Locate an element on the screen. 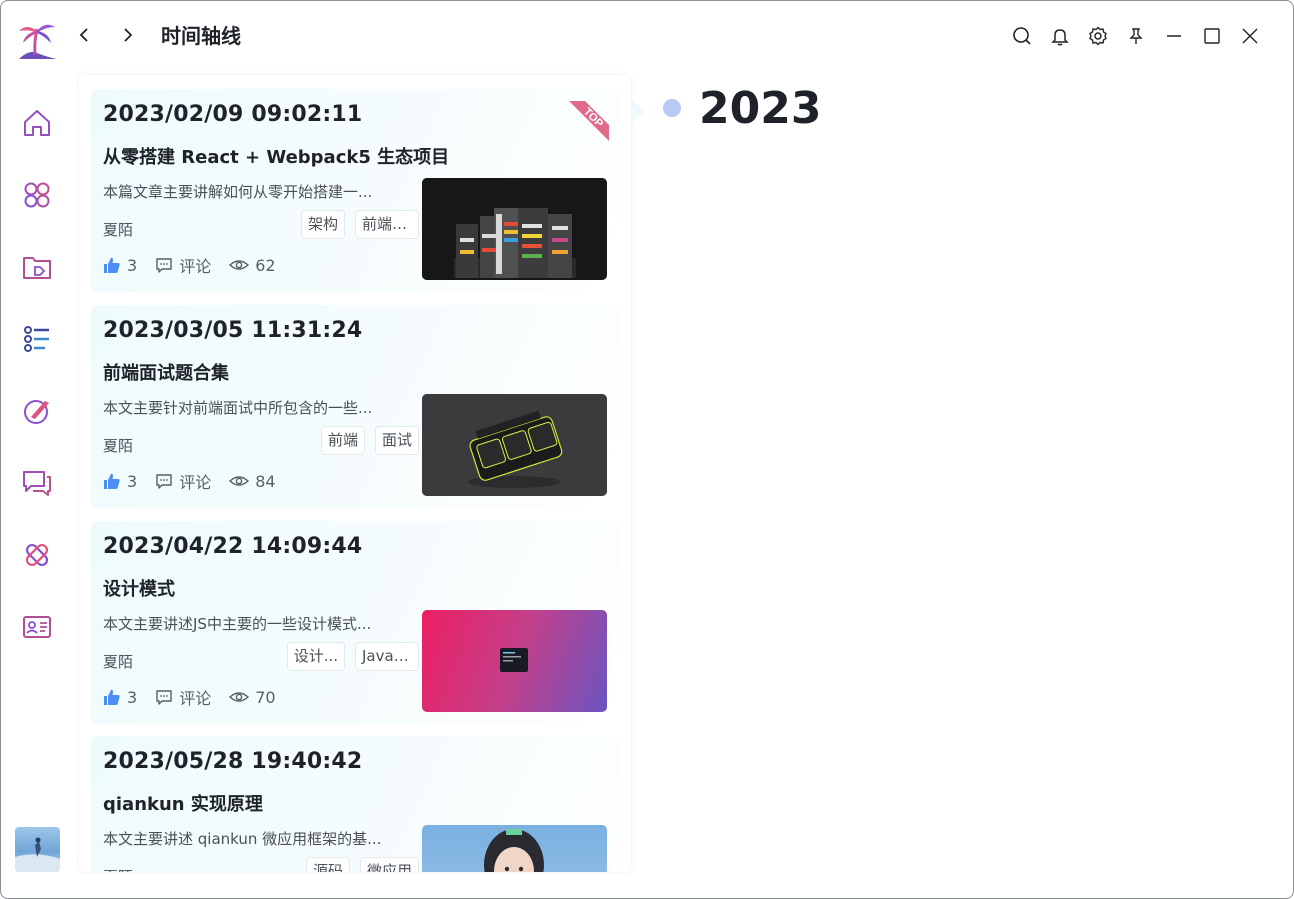  id-card-icon is located at coordinates (37, 627).